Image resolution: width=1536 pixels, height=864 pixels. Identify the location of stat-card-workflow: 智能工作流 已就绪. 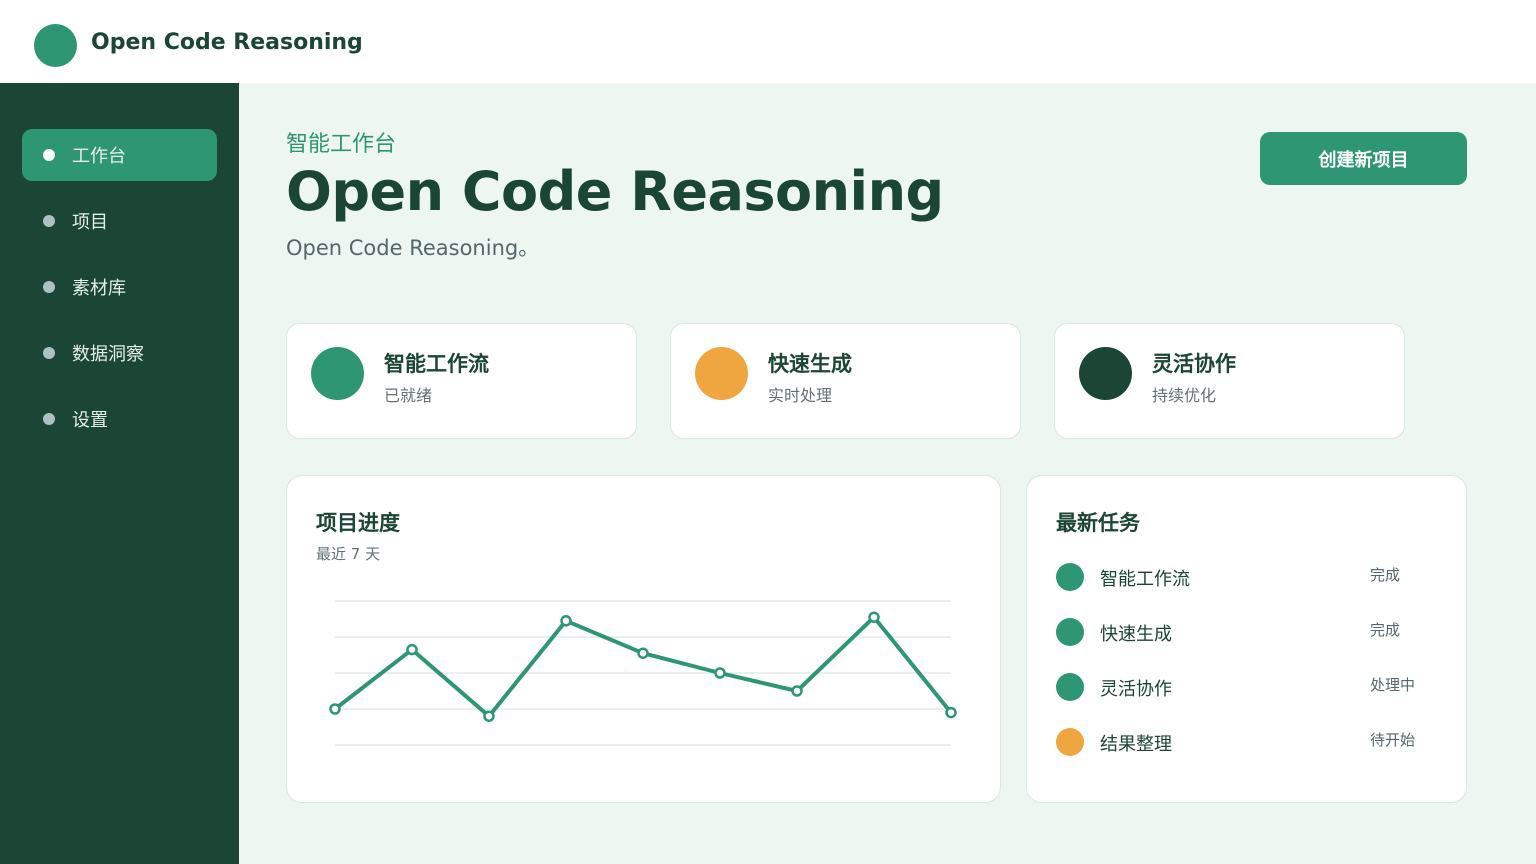
(461, 381).